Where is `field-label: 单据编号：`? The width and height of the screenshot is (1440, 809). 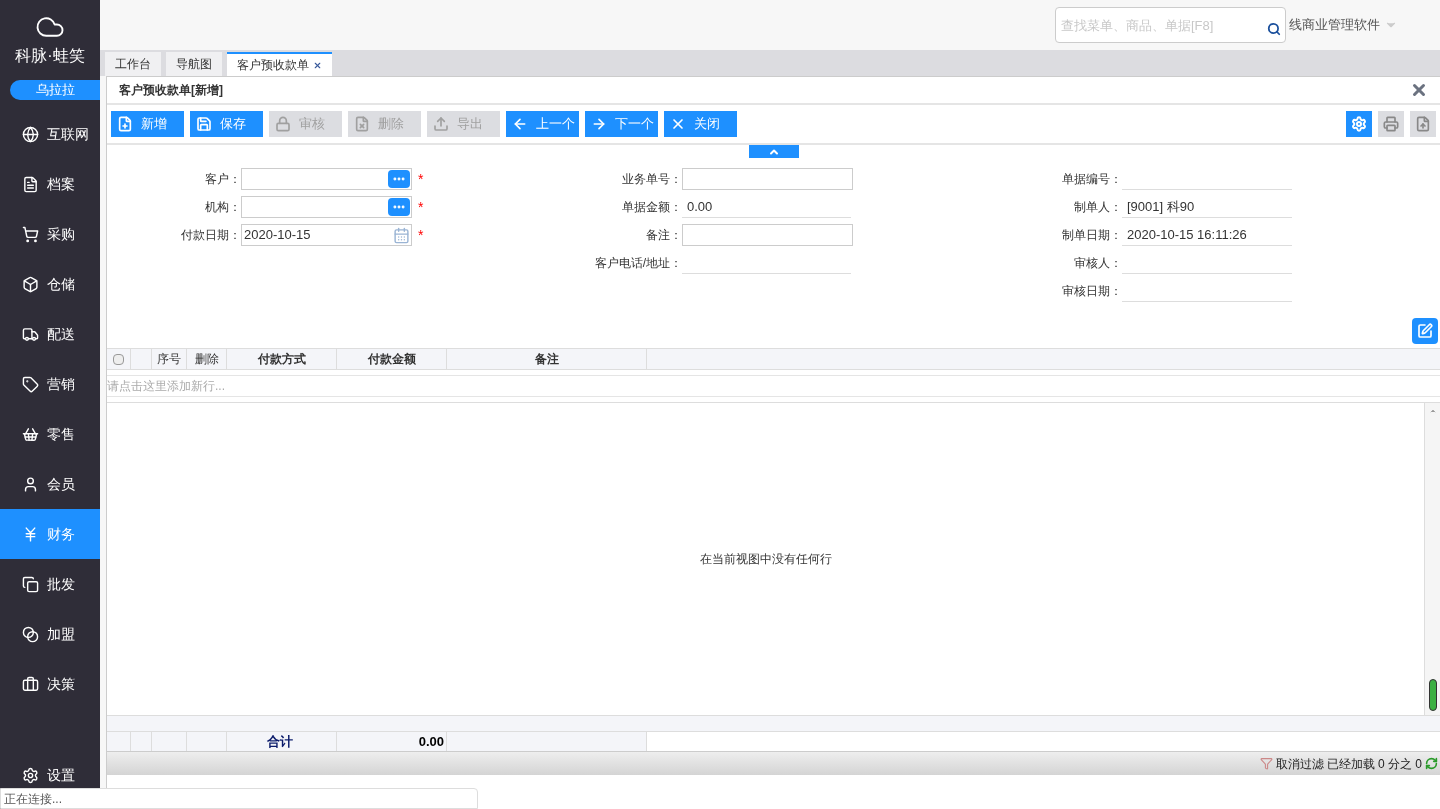 field-label: 单据编号： is located at coordinates (1091, 179).